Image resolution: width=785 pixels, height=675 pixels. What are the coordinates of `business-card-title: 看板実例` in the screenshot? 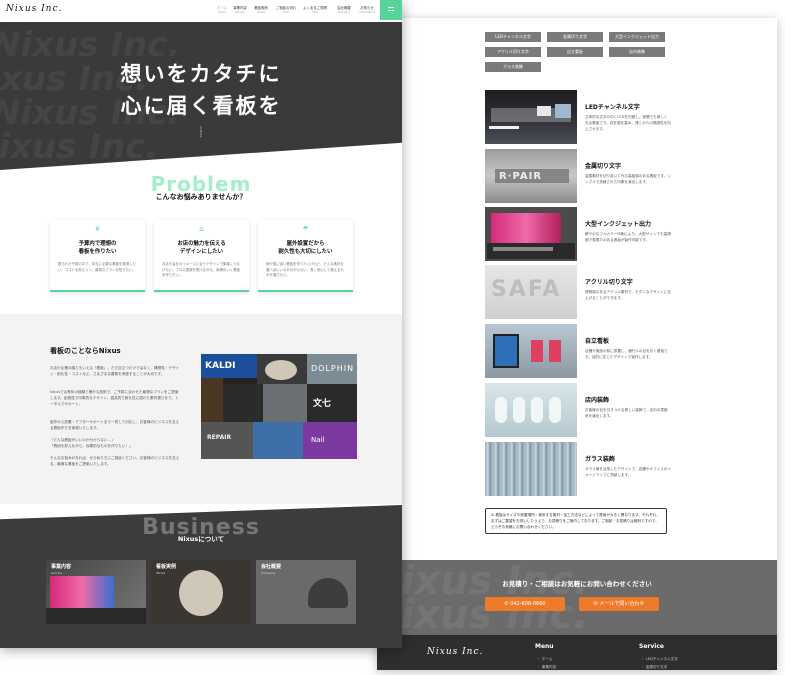 It's located at (166, 567).